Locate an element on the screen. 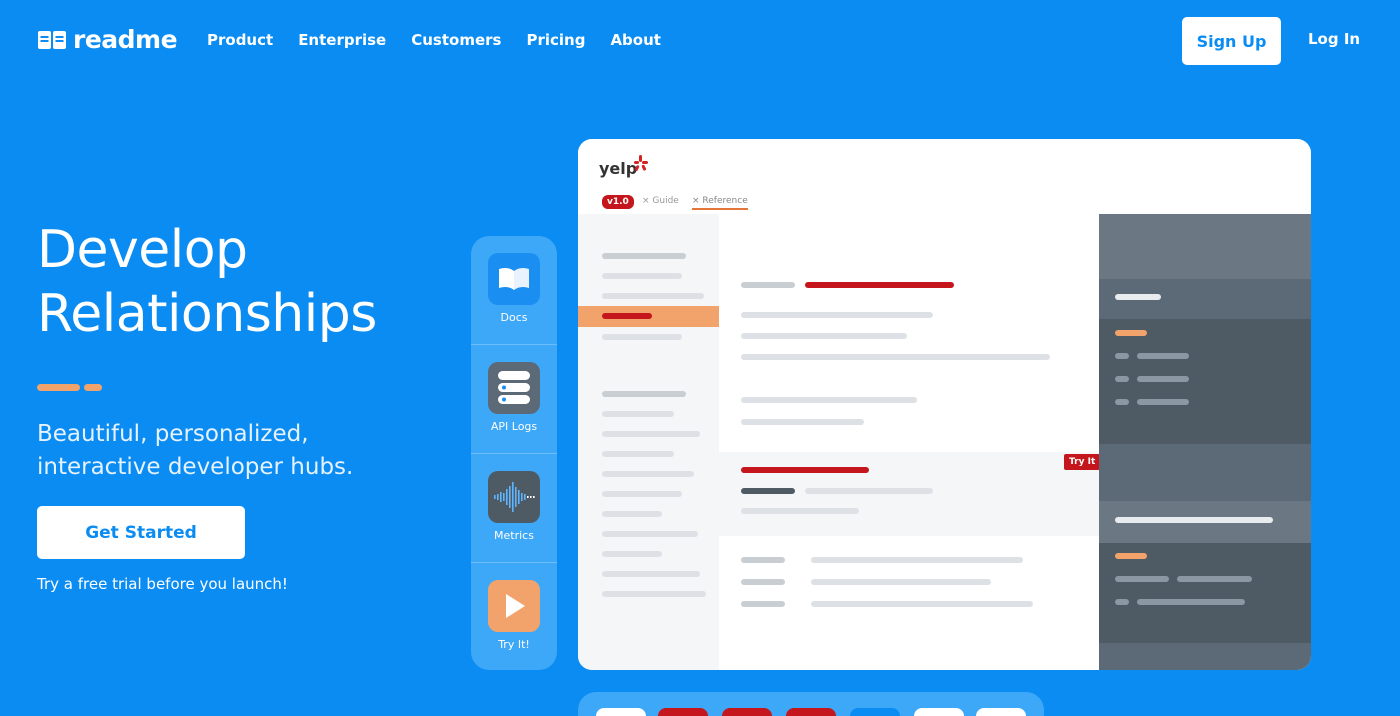 Image resolution: width=1400 pixels, height=716 pixels. try-it-button: Try It is located at coordinates (1082, 462).